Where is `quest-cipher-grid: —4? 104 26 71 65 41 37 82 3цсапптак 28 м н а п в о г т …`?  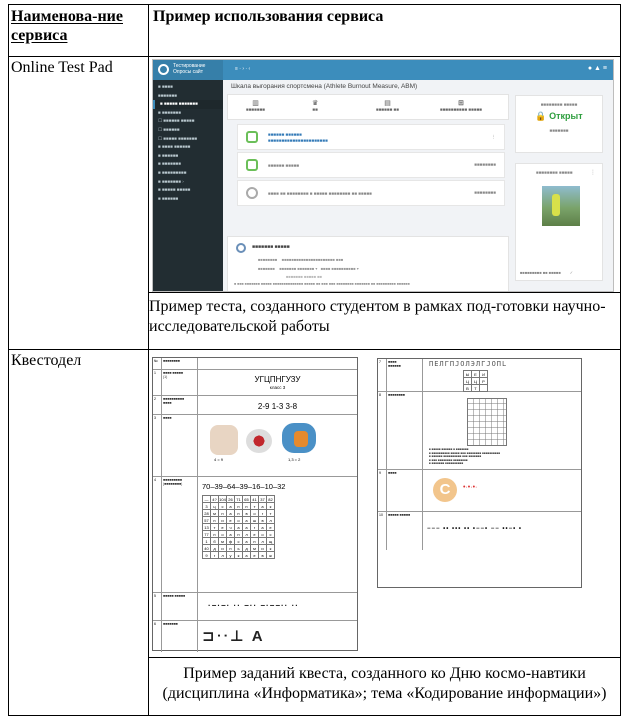 quest-cipher-grid: —4? 104 26 71 65 41 37 82 3цсапптак 28 м н а п в о г т … is located at coordinates (238, 527).